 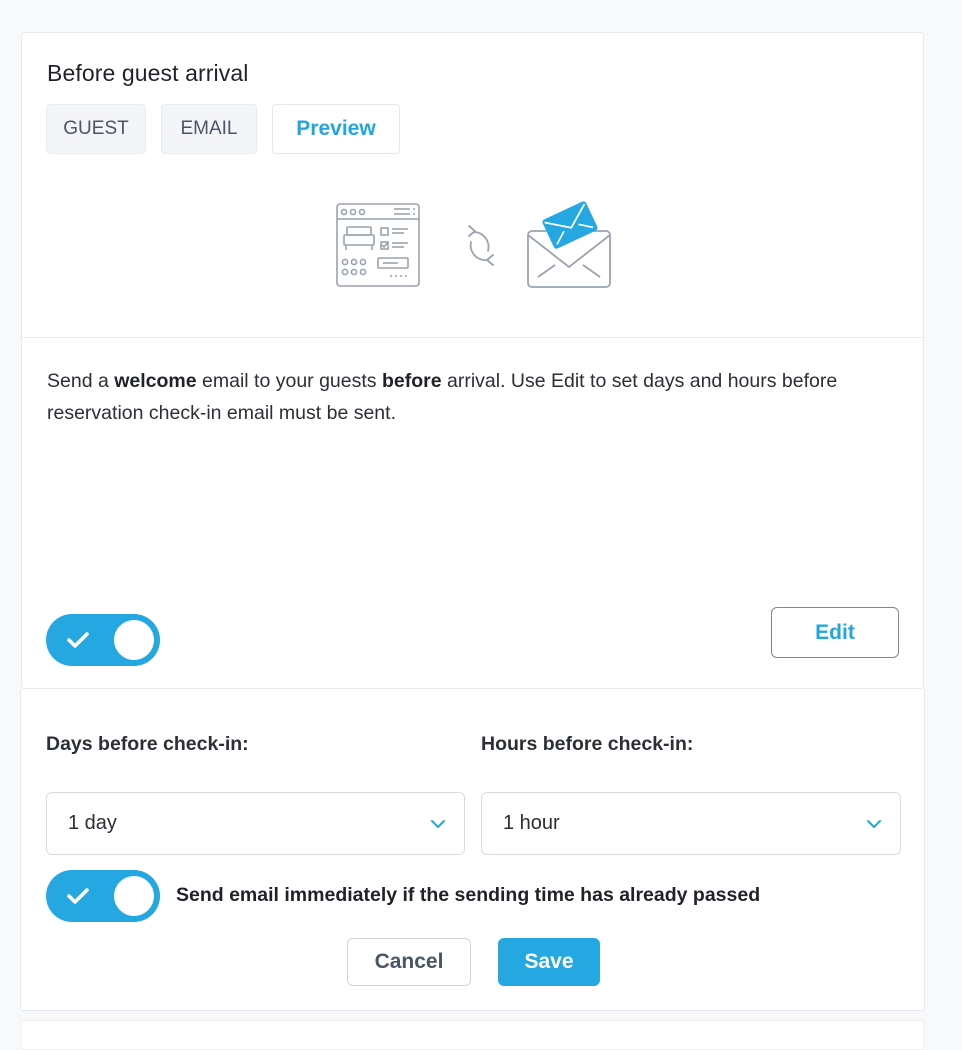 What do you see at coordinates (472, 1035) in the screenshot?
I see `next-card` at bounding box center [472, 1035].